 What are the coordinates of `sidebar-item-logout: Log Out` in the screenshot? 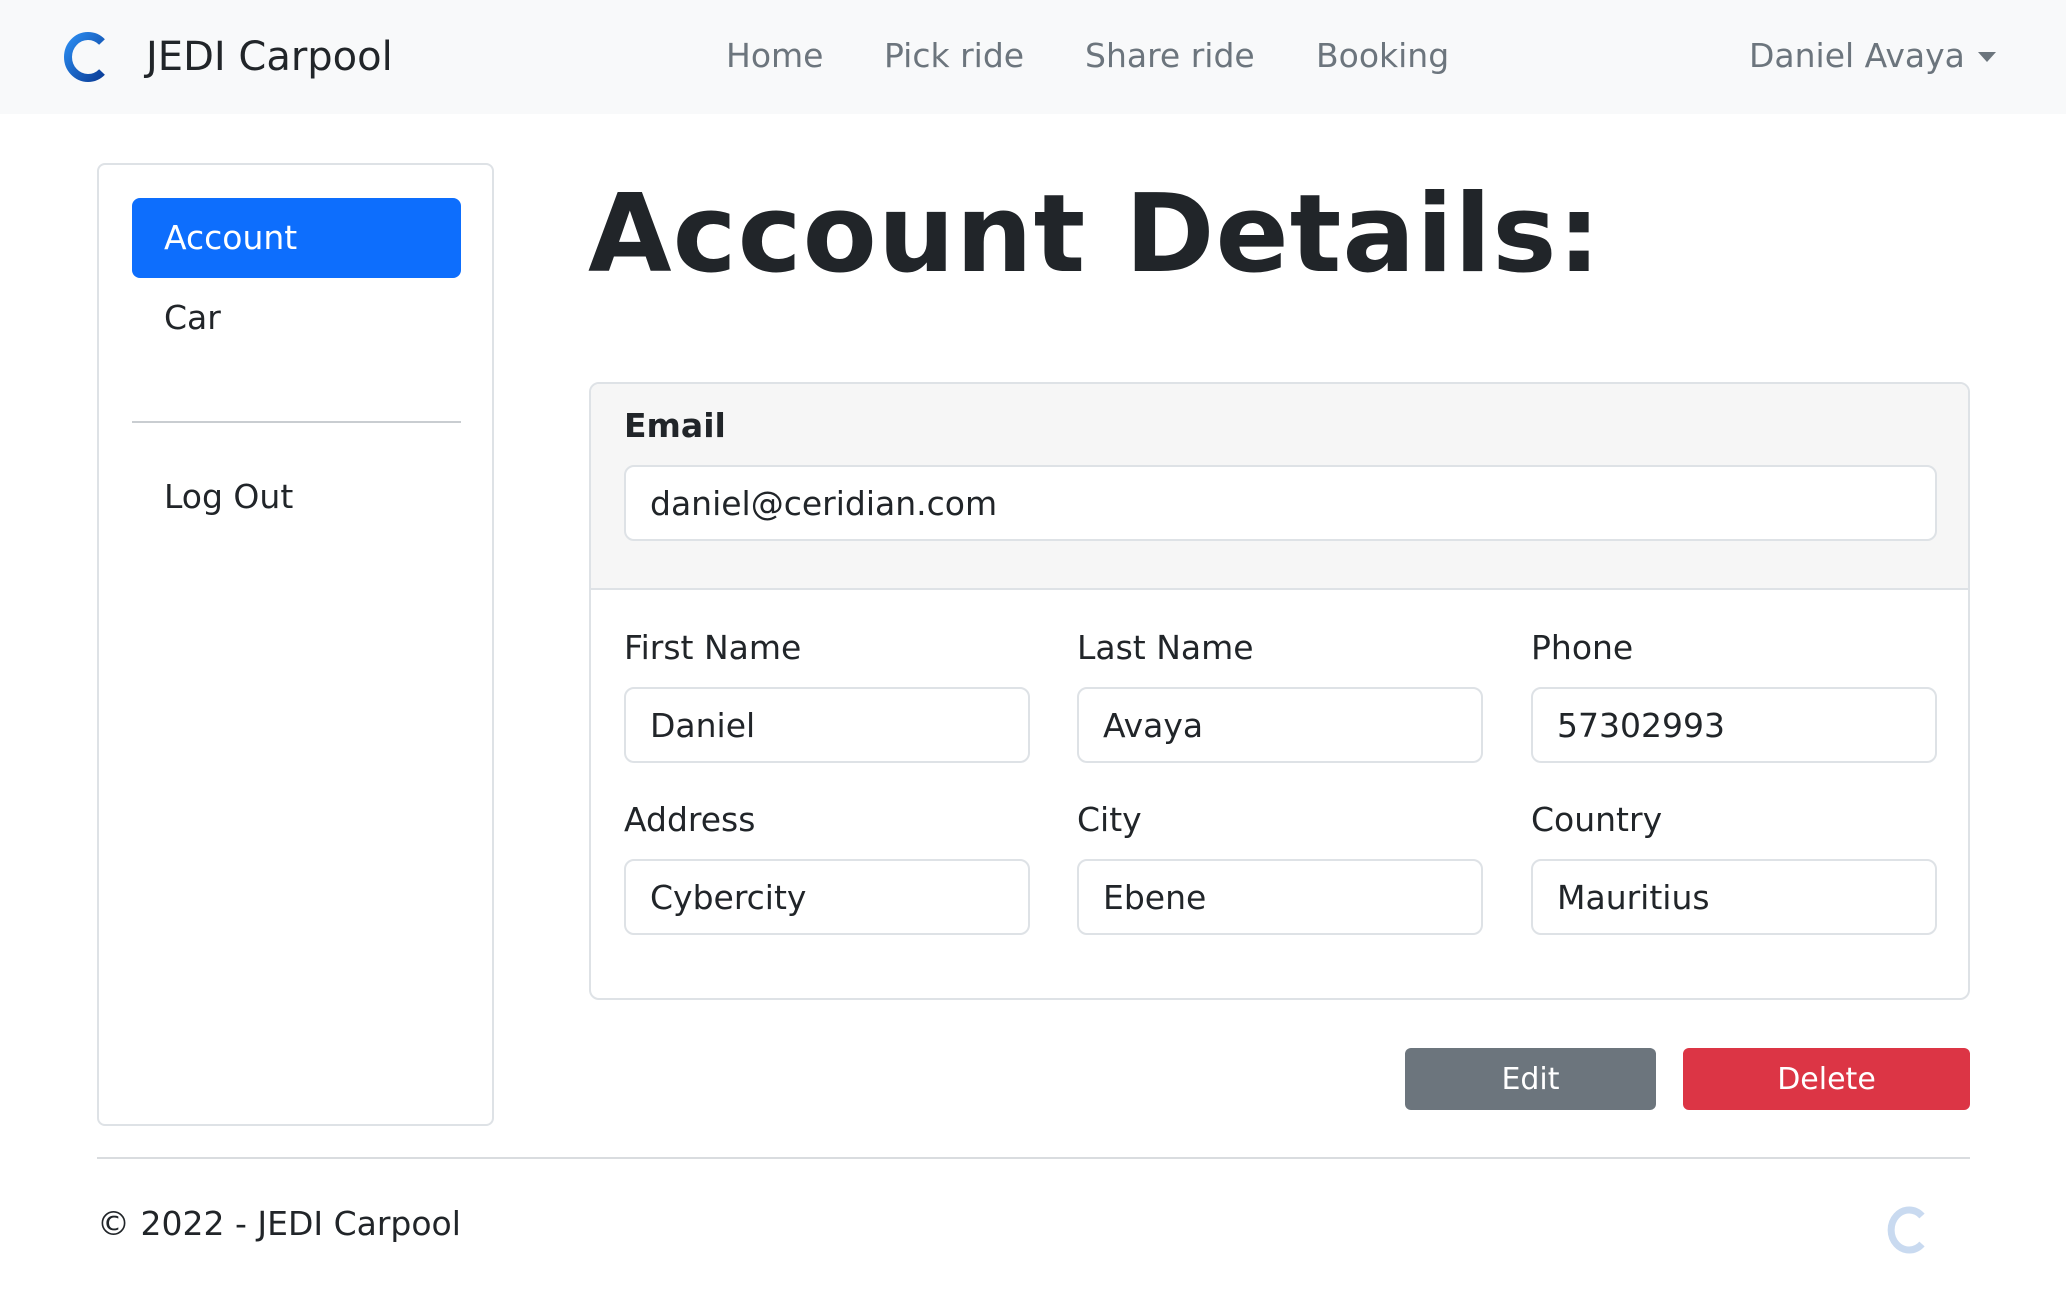 It's located at (296, 497).